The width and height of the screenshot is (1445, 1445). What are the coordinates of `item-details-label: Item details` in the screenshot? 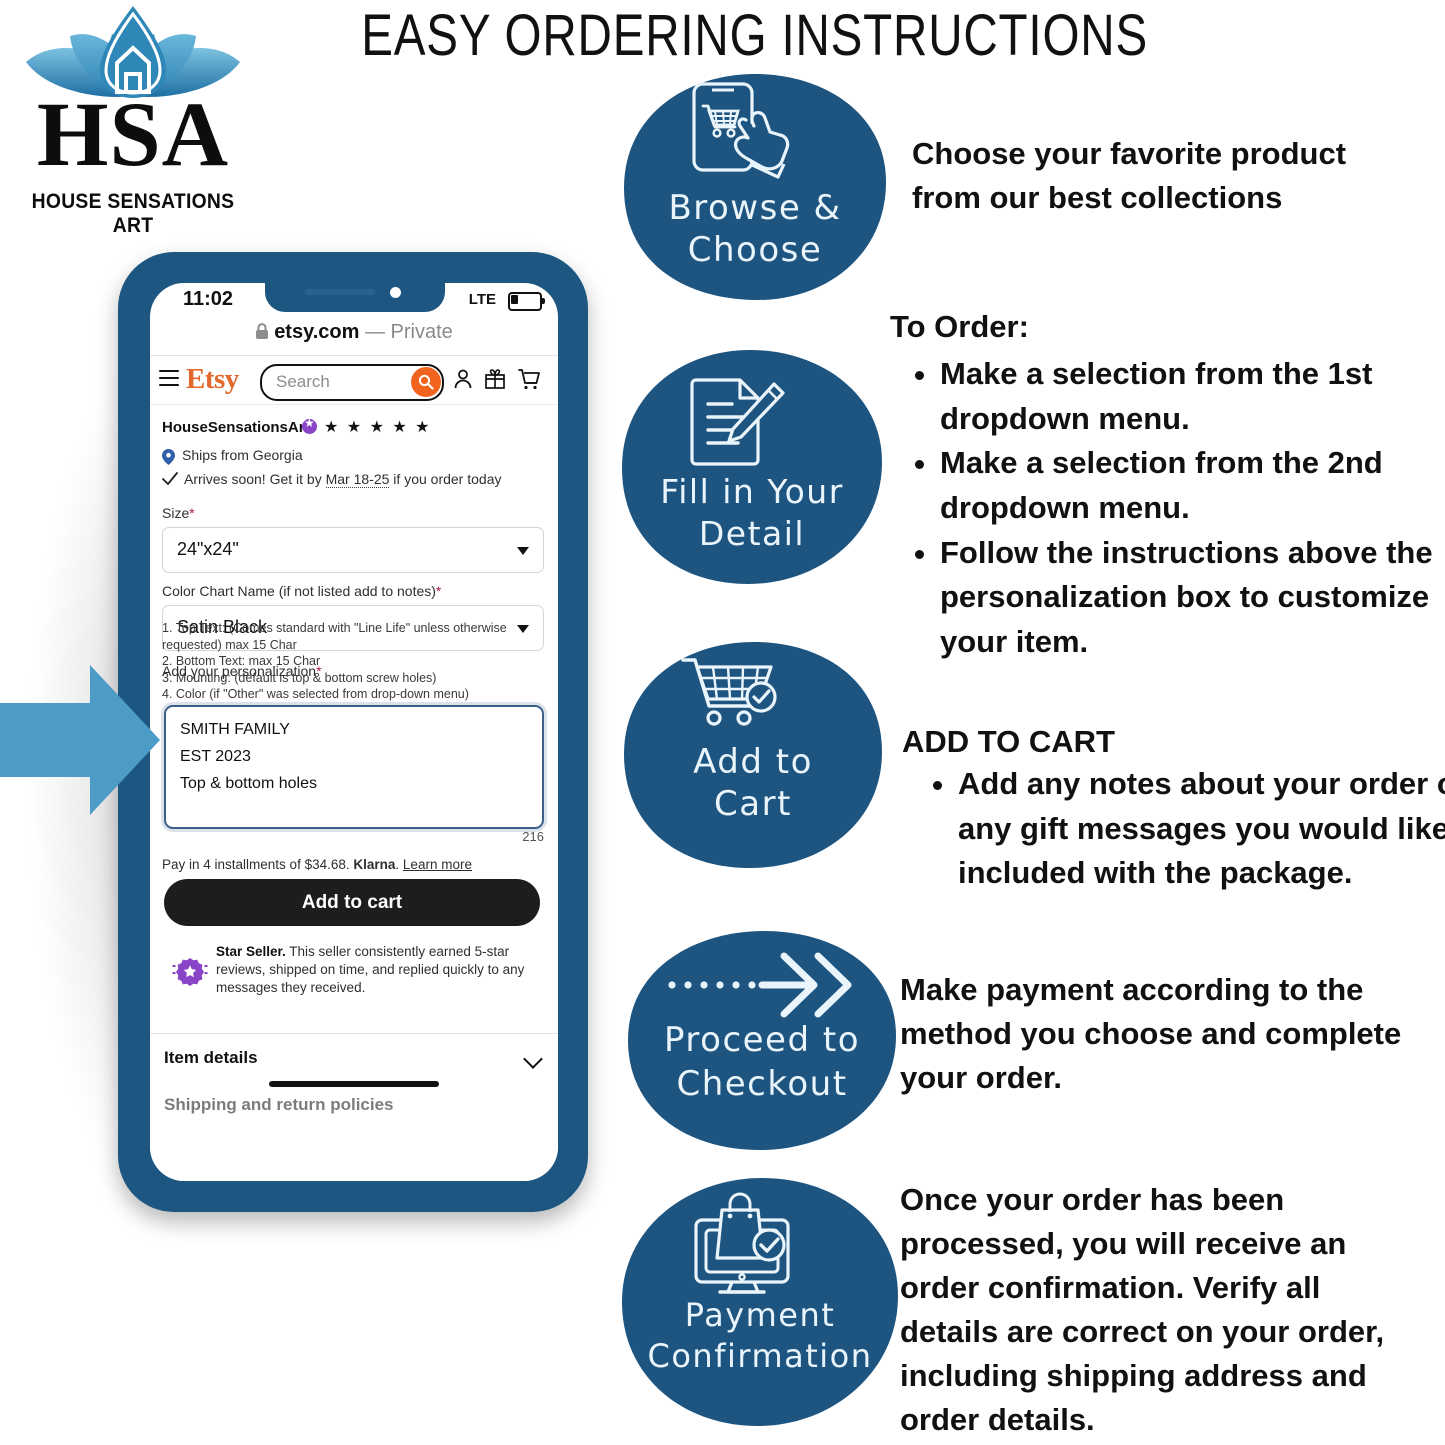 It's located at (211, 1057).